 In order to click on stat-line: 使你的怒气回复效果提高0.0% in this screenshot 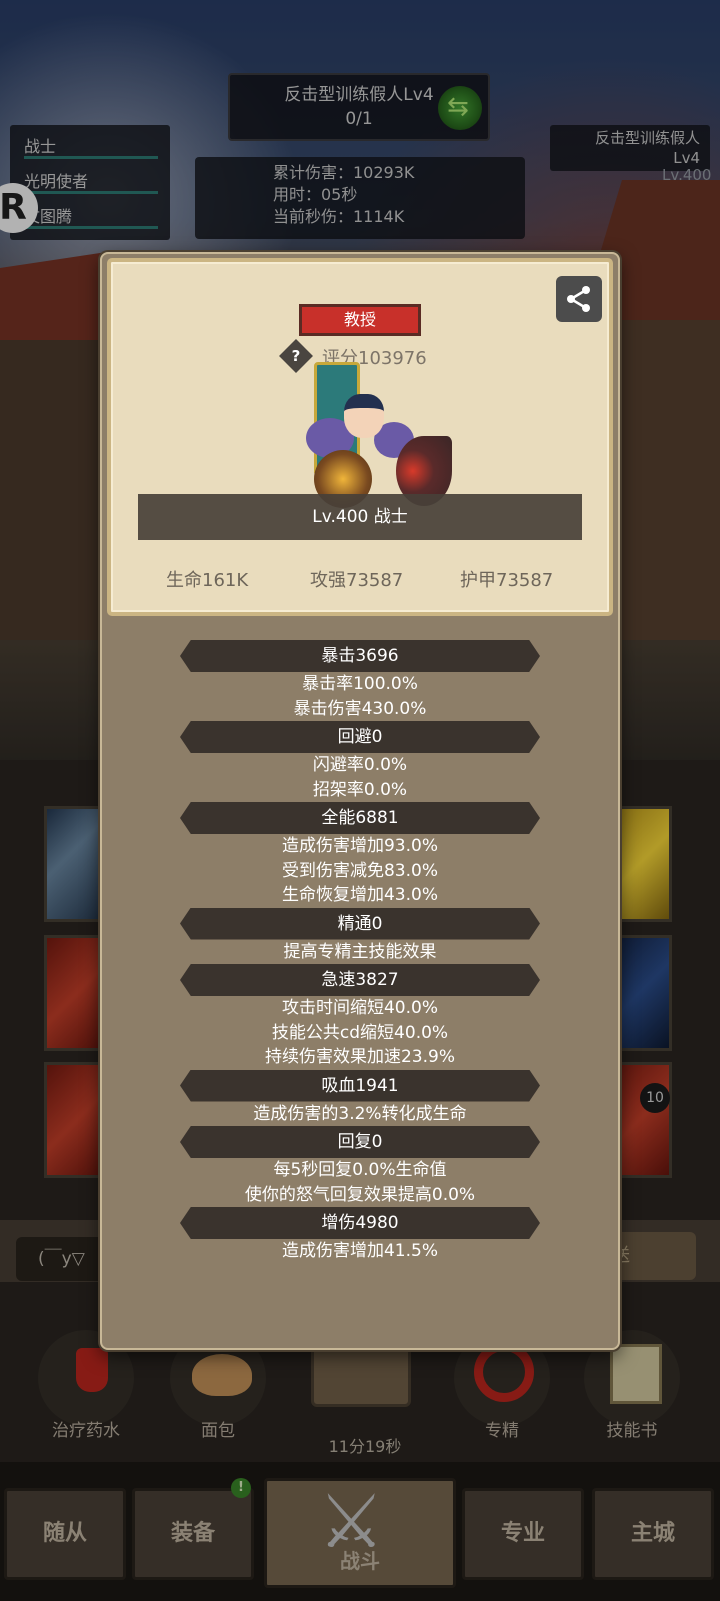, I will do `click(360, 1194)`.